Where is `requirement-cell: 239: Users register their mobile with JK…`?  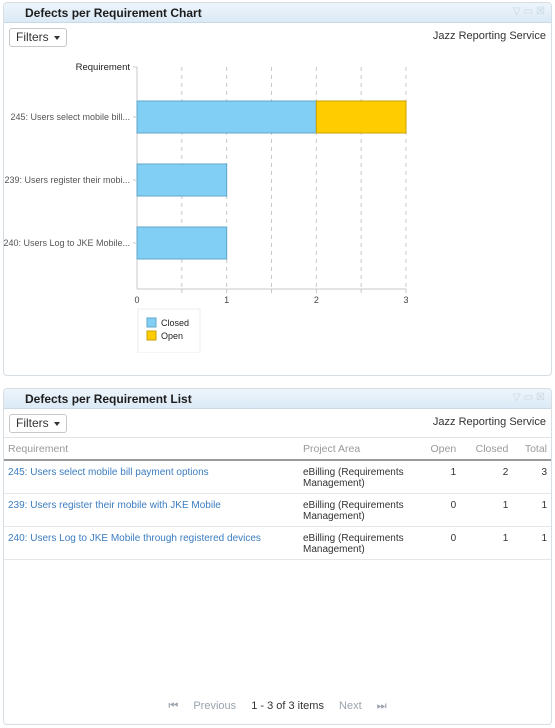
requirement-cell: 239: Users register their mobile with JK… is located at coordinates (151, 510).